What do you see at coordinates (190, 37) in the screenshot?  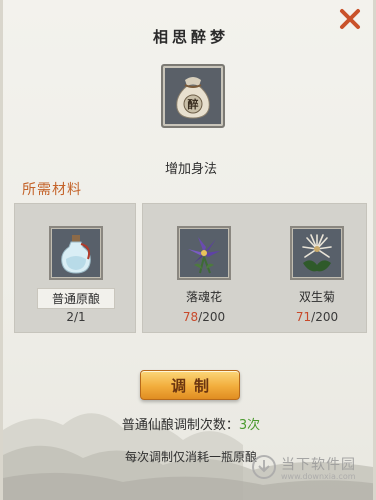 I see `dialog-title: 相思醉梦` at bounding box center [190, 37].